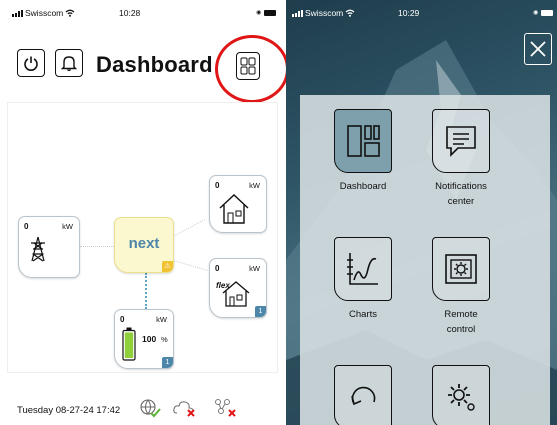 Image resolution: width=557 pixels, height=425 pixels. I want to click on carrier-name: Swisscom, so click(44, 13).